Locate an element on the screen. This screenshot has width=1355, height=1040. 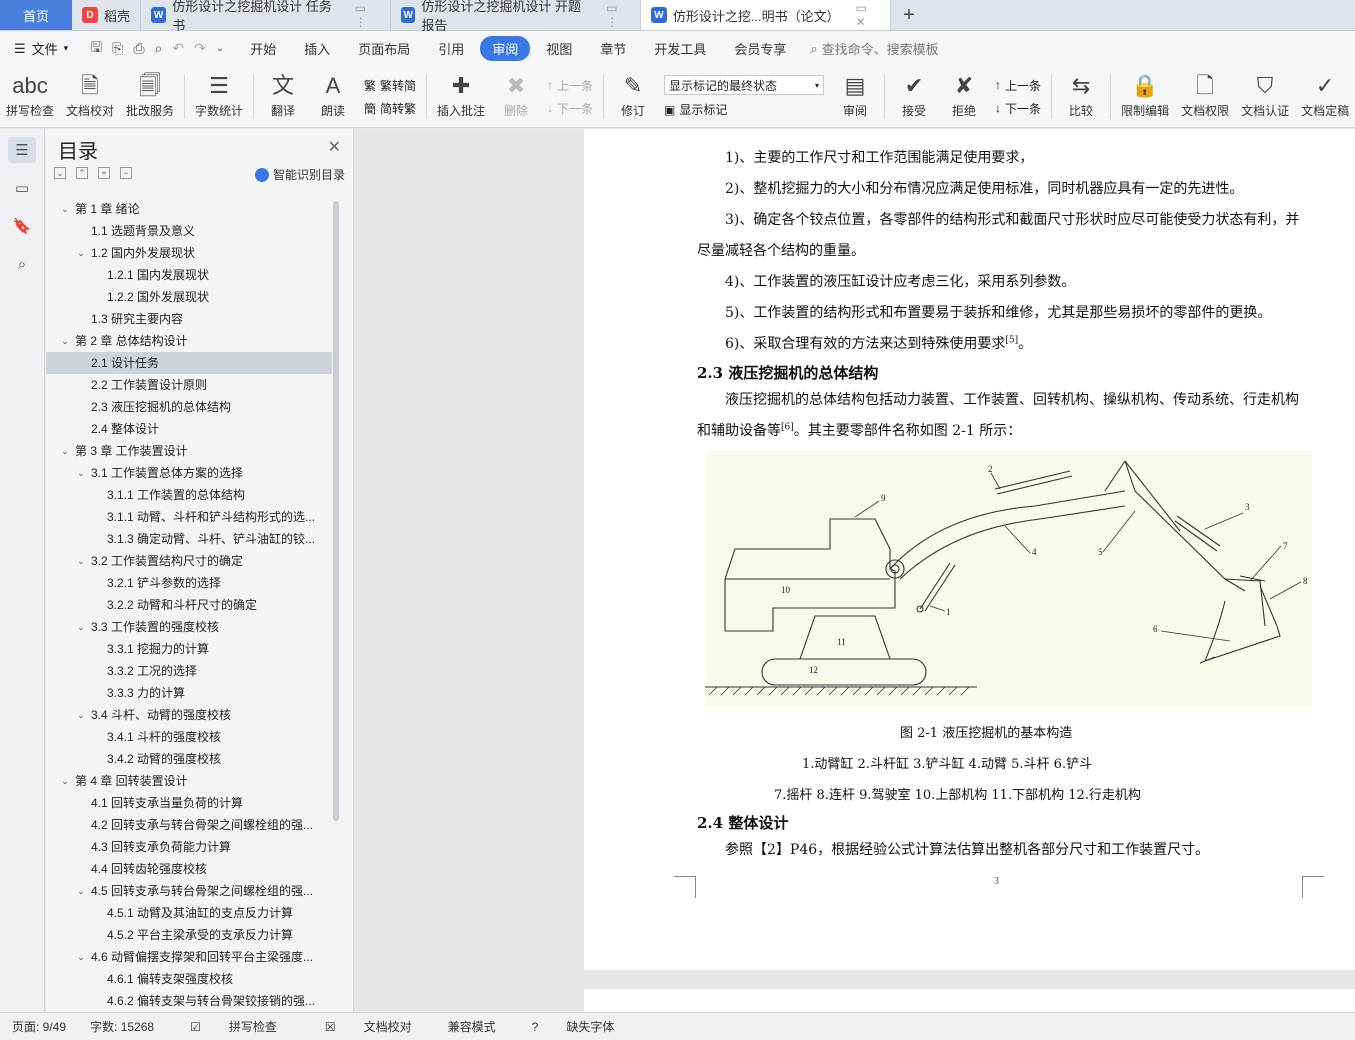
spellcheck-button: abc 拼写检查 is located at coordinates (30, 96).